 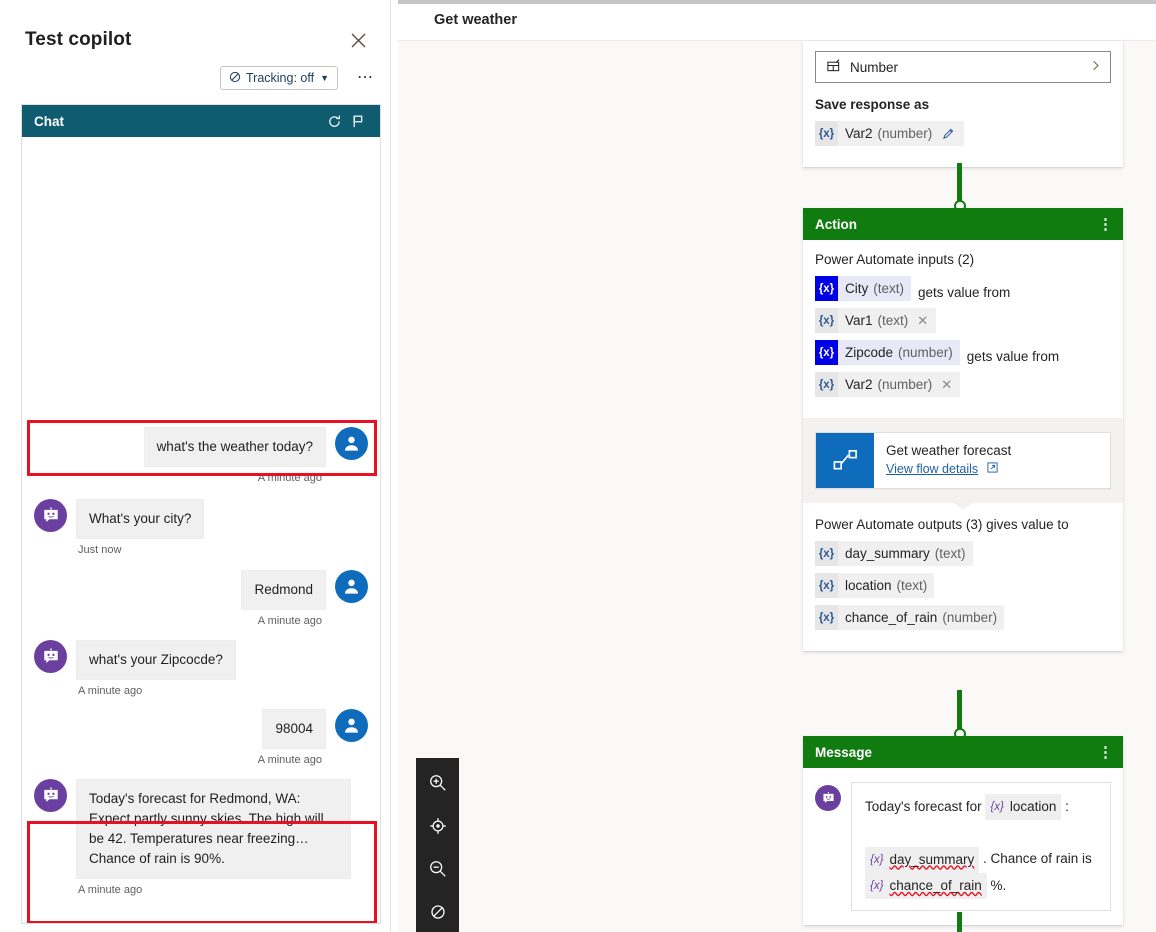 I want to click on output-chip-row: {x} day_summary (text), so click(x=963, y=557).